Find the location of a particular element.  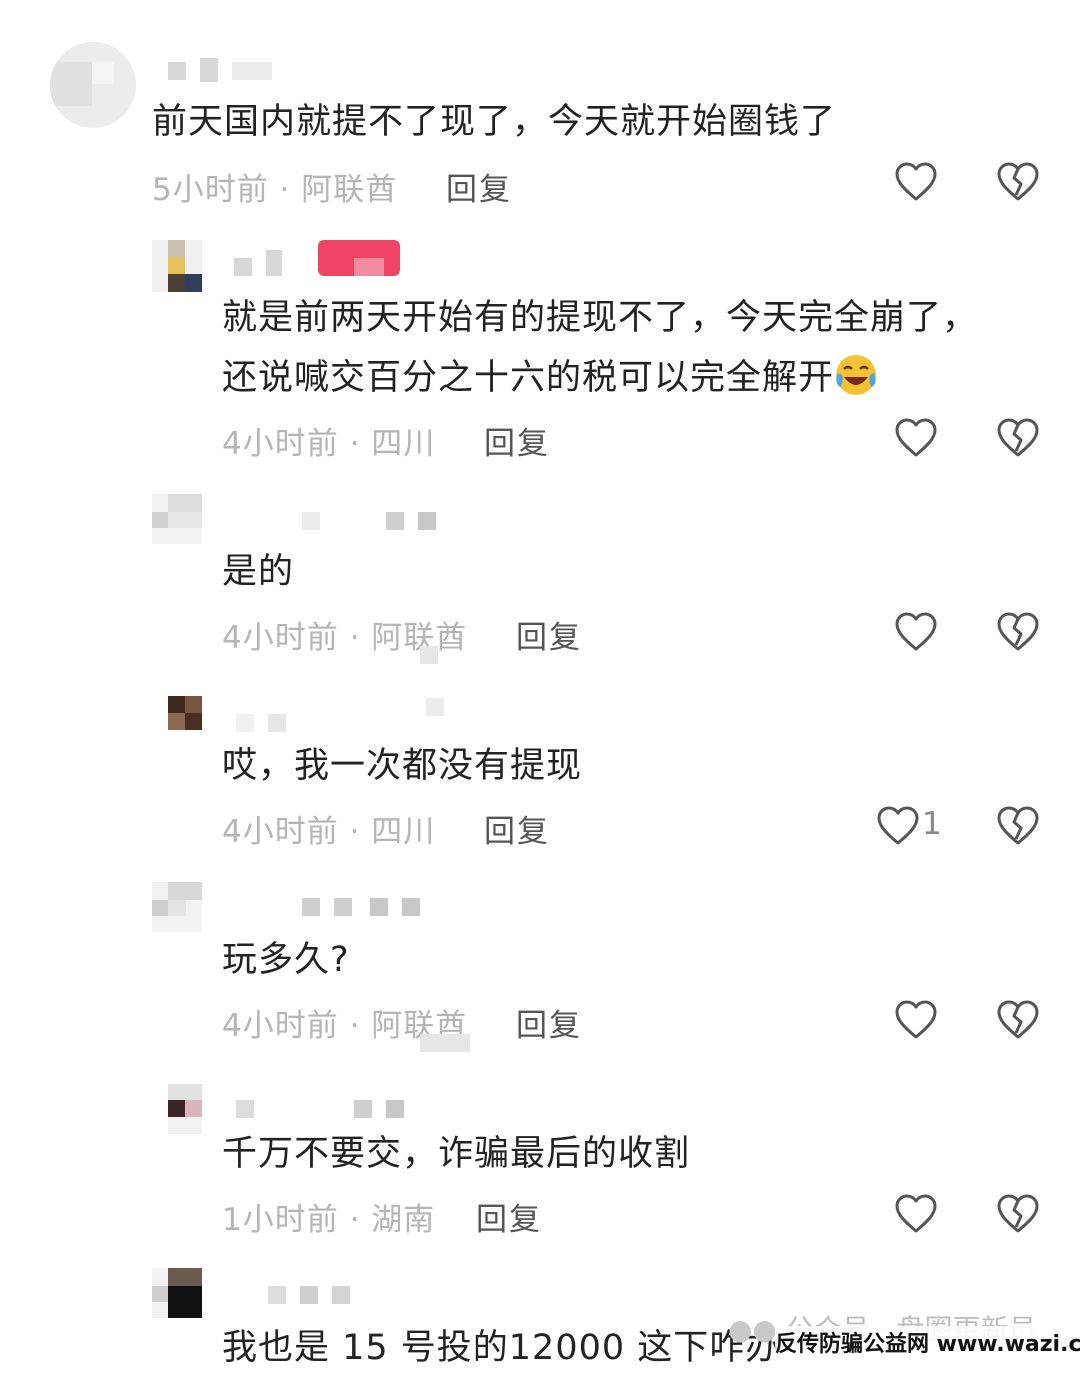

comment-text: 前天国内就提不了现了，今天就开始圈钱了 is located at coordinates (494, 122).